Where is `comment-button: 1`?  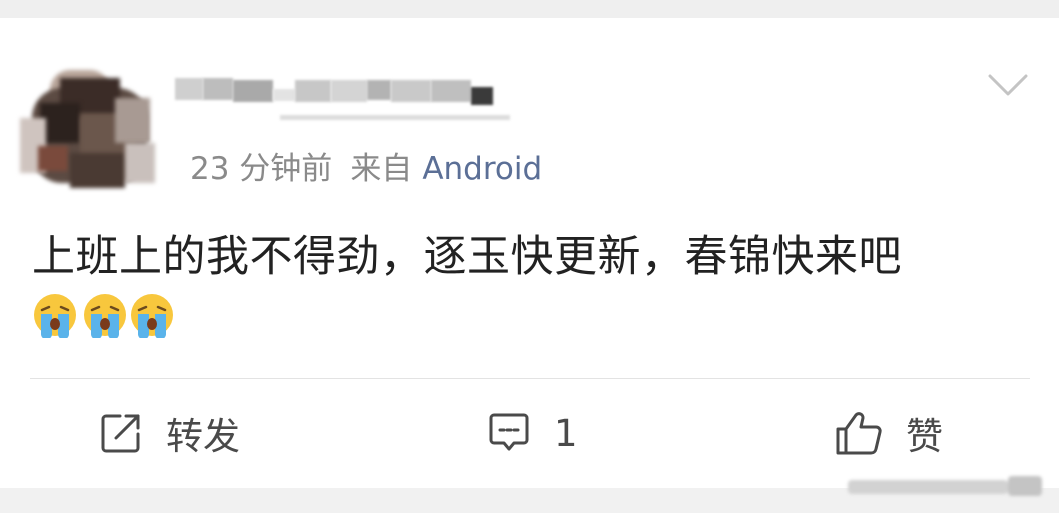
comment-button: 1 is located at coordinates (532, 433).